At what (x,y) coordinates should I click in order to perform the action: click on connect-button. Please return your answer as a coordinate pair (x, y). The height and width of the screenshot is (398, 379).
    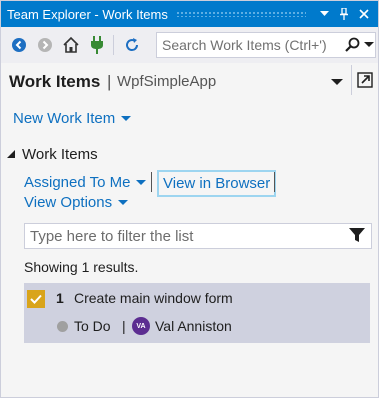
    Looking at the image, I should click on (97, 45).